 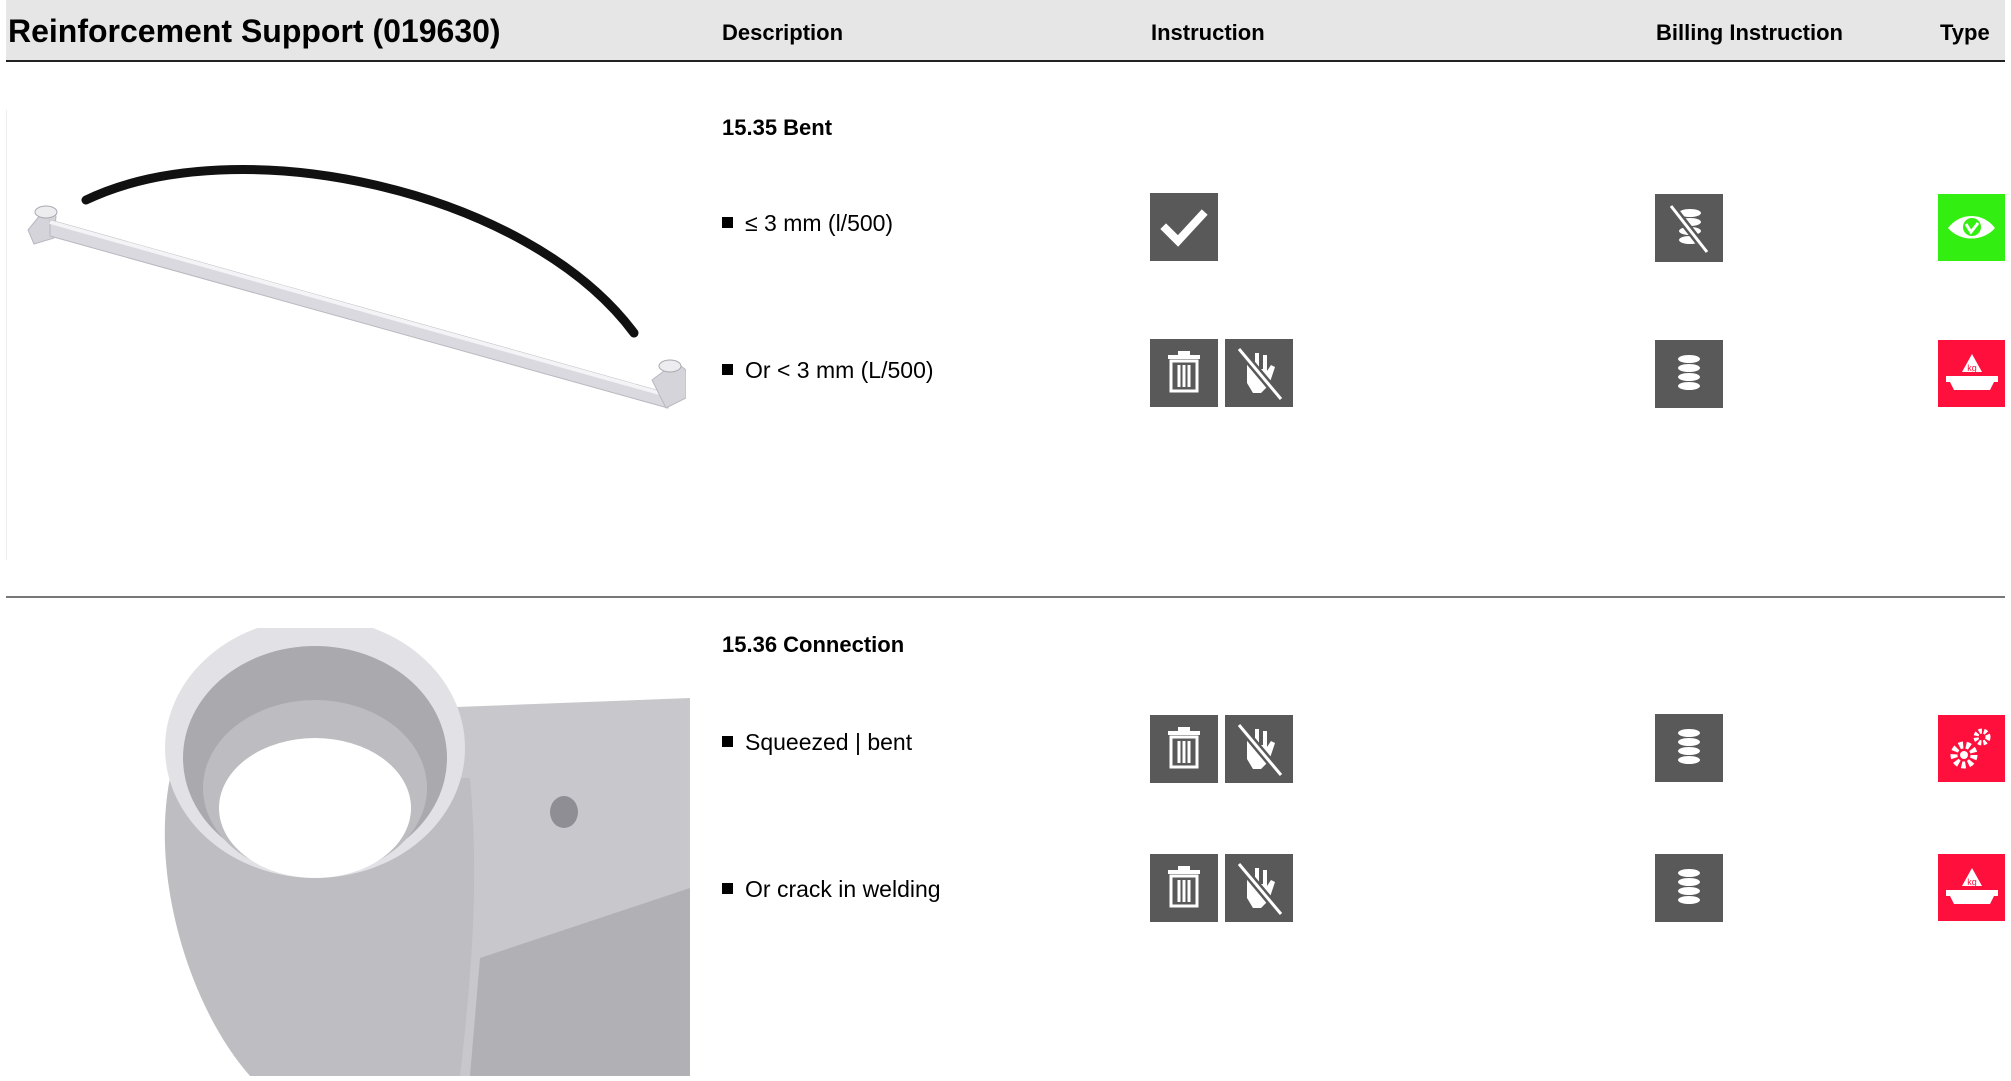 I want to click on row-text: ≤ 3 mm (l/500), so click(x=819, y=223).